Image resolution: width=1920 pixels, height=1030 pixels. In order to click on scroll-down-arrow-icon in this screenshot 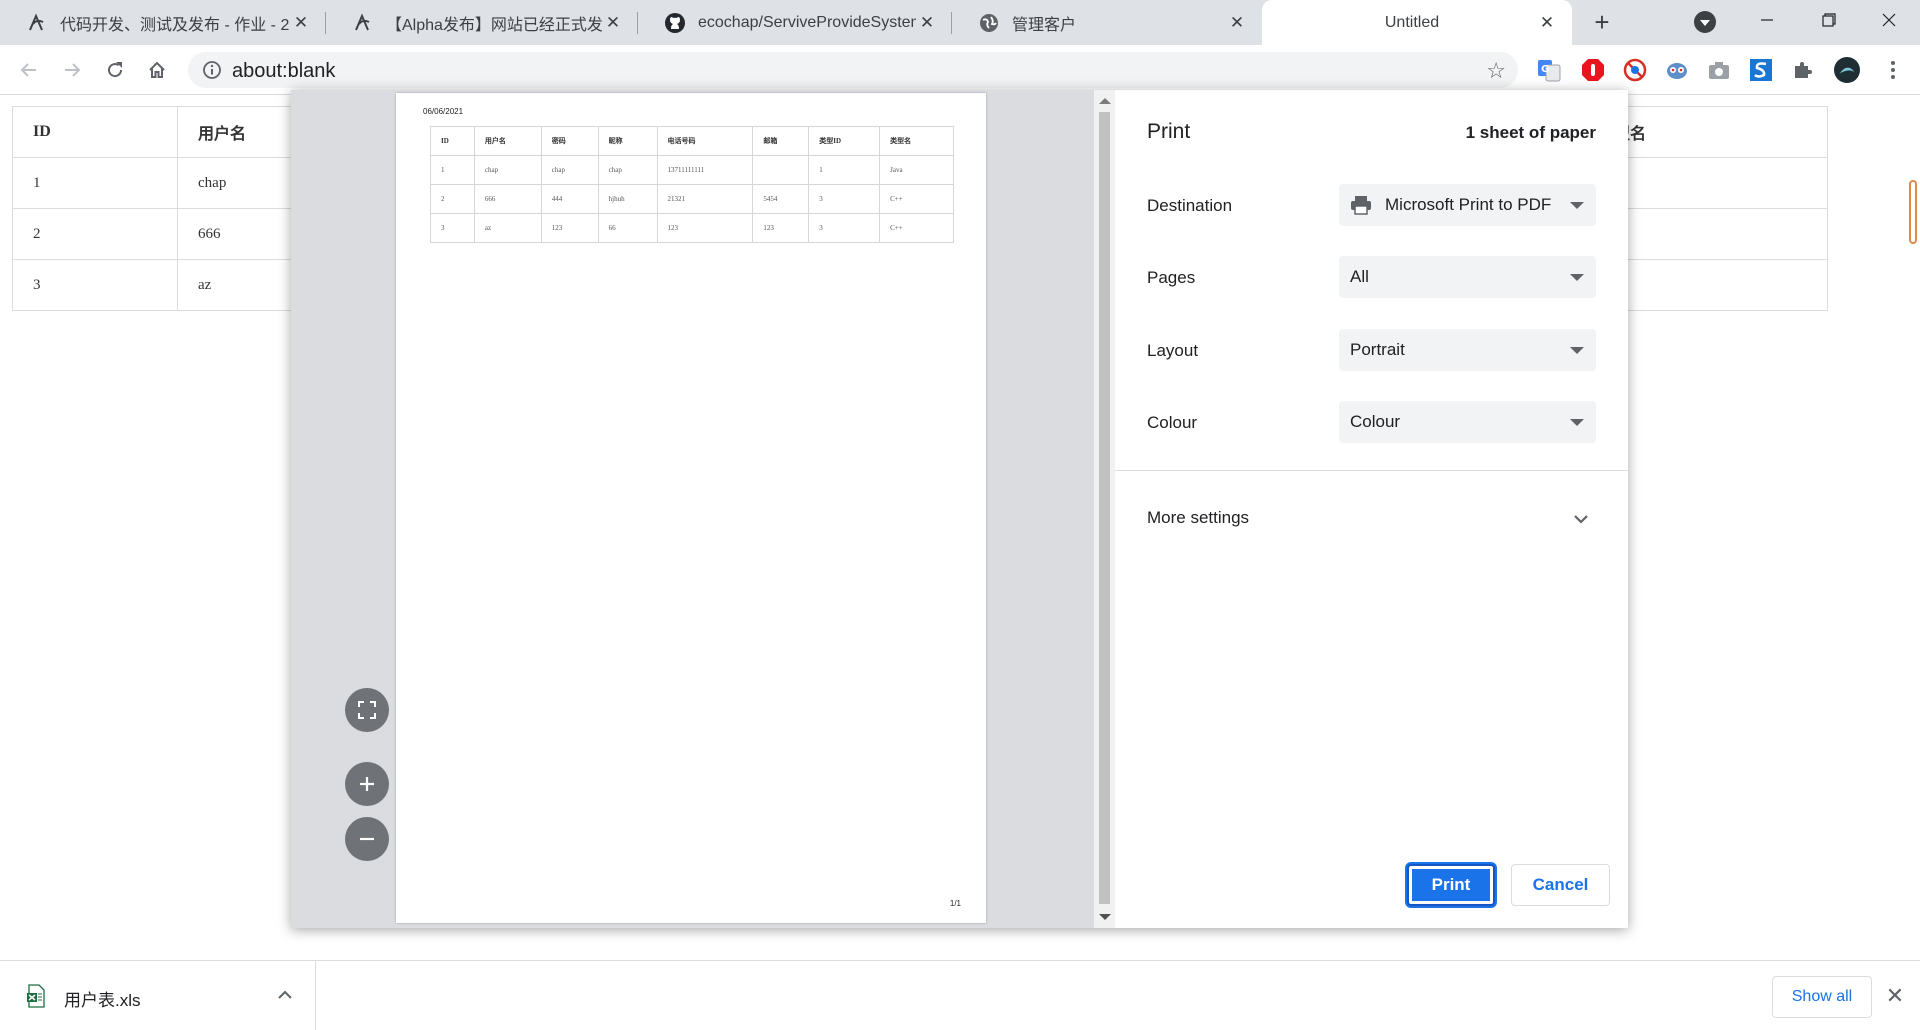, I will do `click(1105, 917)`.